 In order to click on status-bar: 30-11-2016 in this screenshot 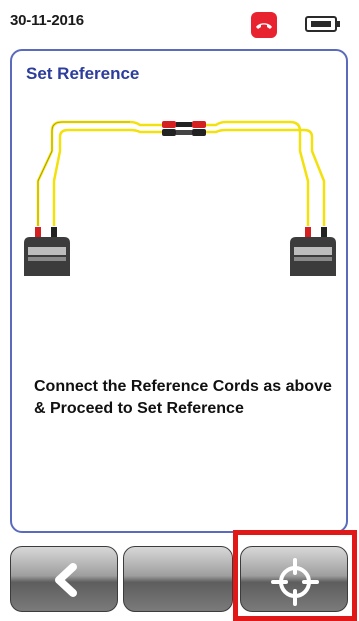, I will do `click(179, 22)`.